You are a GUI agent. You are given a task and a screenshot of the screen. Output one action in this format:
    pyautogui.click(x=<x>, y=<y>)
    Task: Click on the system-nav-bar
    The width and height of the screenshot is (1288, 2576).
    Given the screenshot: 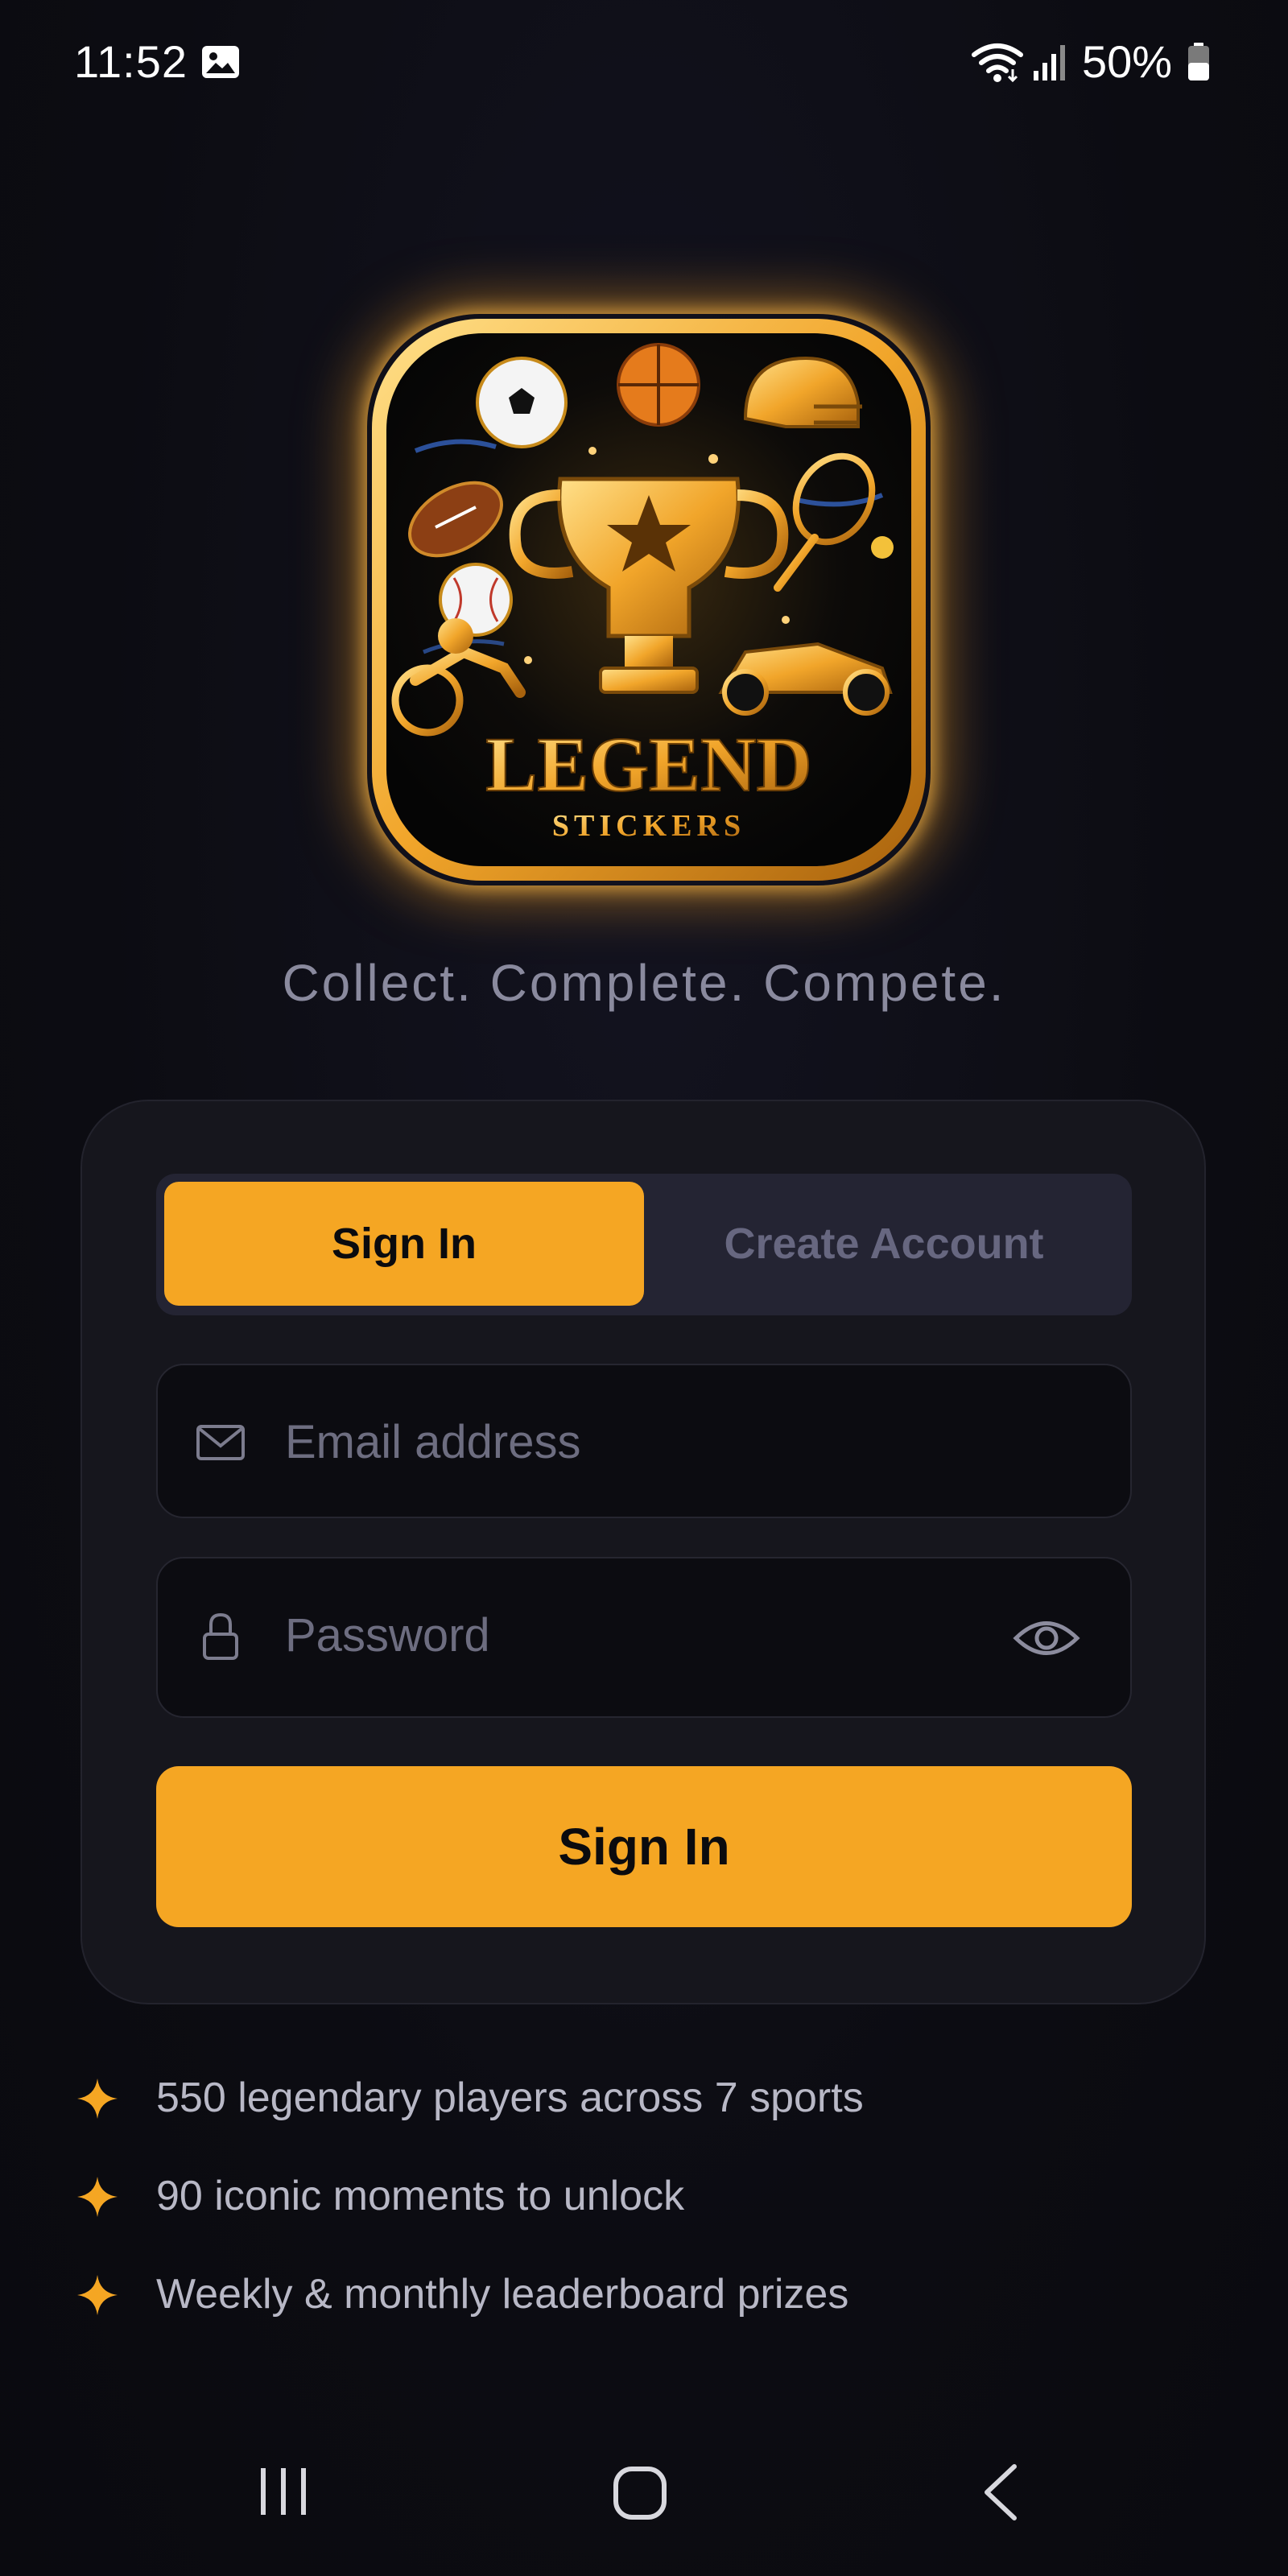 What is the action you would take?
    pyautogui.click(x=644, y=2511)
    